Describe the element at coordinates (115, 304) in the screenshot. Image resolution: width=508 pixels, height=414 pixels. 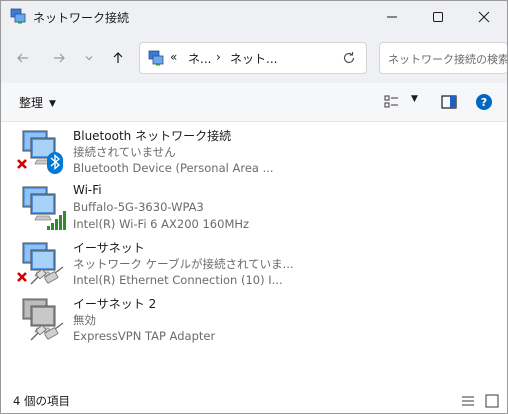
I see `connection-name: イーサネット 2` at that location.